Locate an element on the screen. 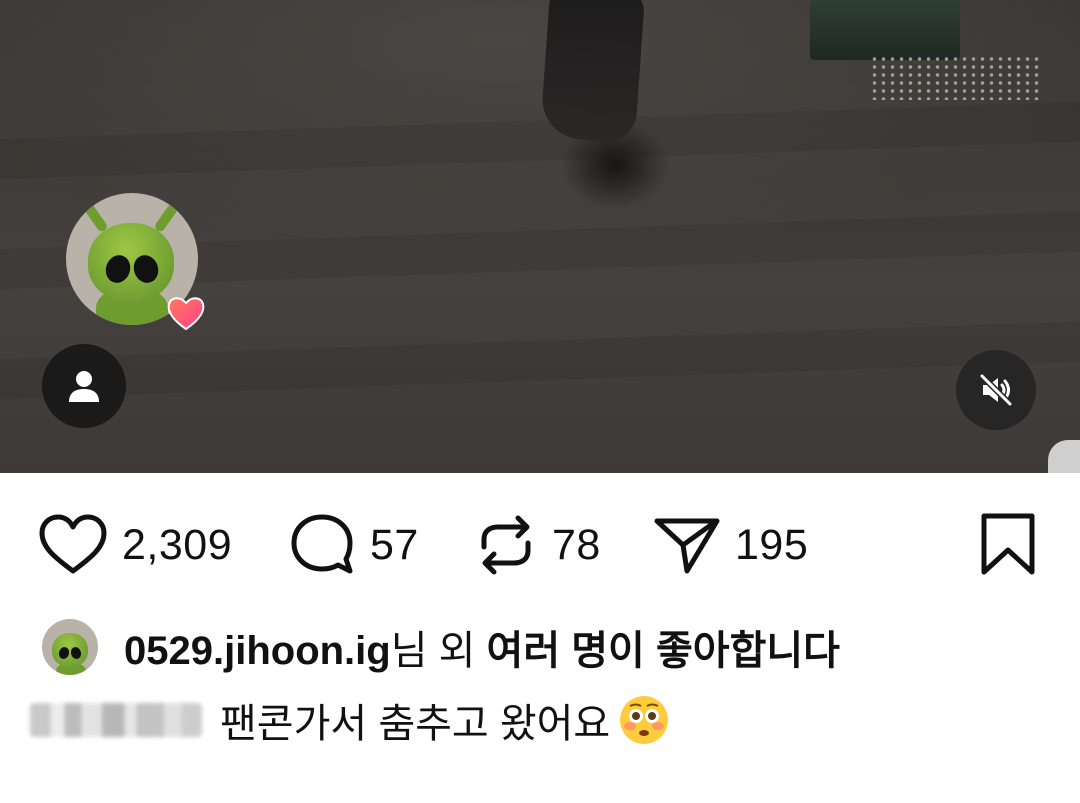 Image resolution: width=1080 pixels, height=803 pixels. repost-icon is located at coordinates (506, 545).